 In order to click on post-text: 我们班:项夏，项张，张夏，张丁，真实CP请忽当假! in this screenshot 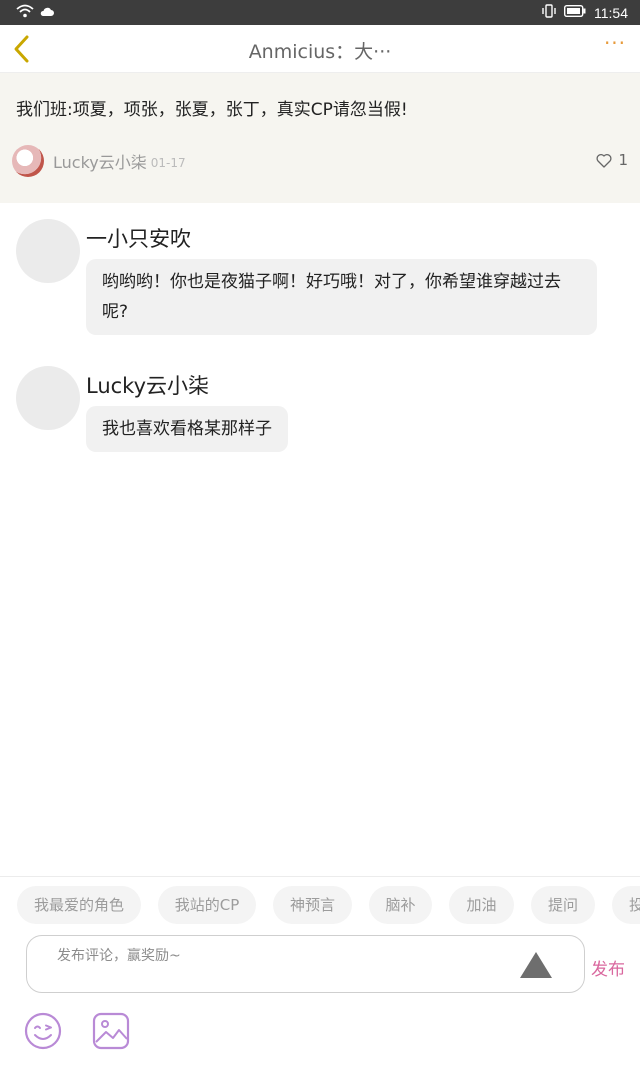, I will do `click(212, 110)`.